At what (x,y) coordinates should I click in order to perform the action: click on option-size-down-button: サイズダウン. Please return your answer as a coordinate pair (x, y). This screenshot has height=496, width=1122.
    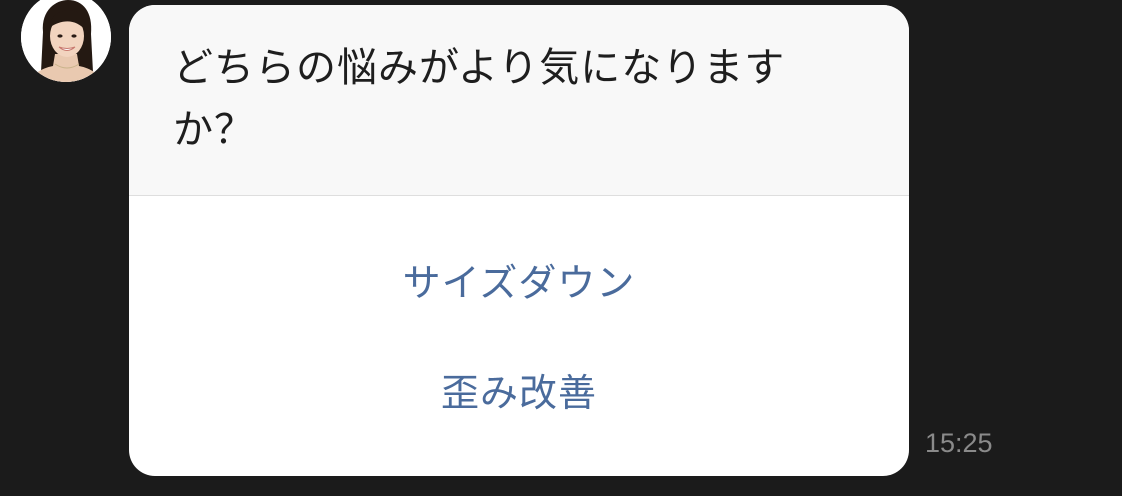
    Looking at the image, I should click on (519, 283).